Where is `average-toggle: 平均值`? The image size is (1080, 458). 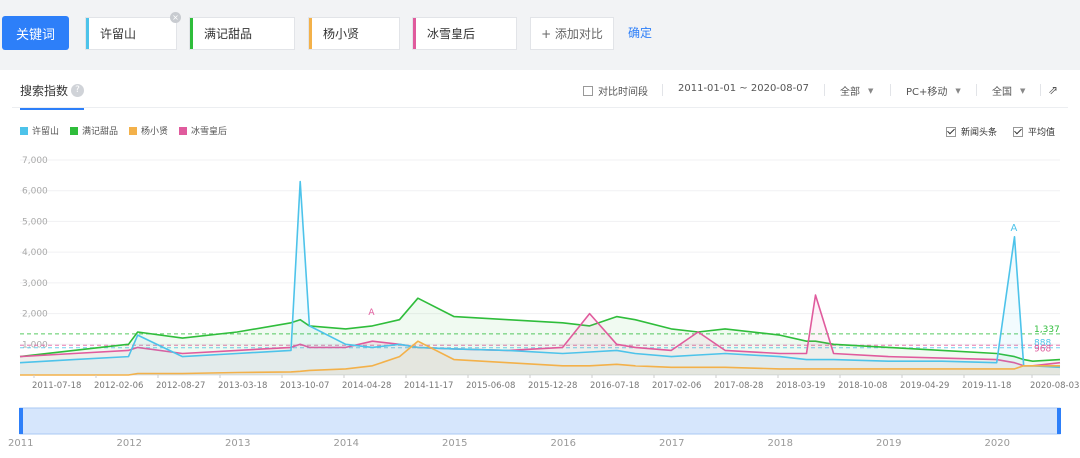
average-toggle: 平均值 is located at coordinates (1034, 131).